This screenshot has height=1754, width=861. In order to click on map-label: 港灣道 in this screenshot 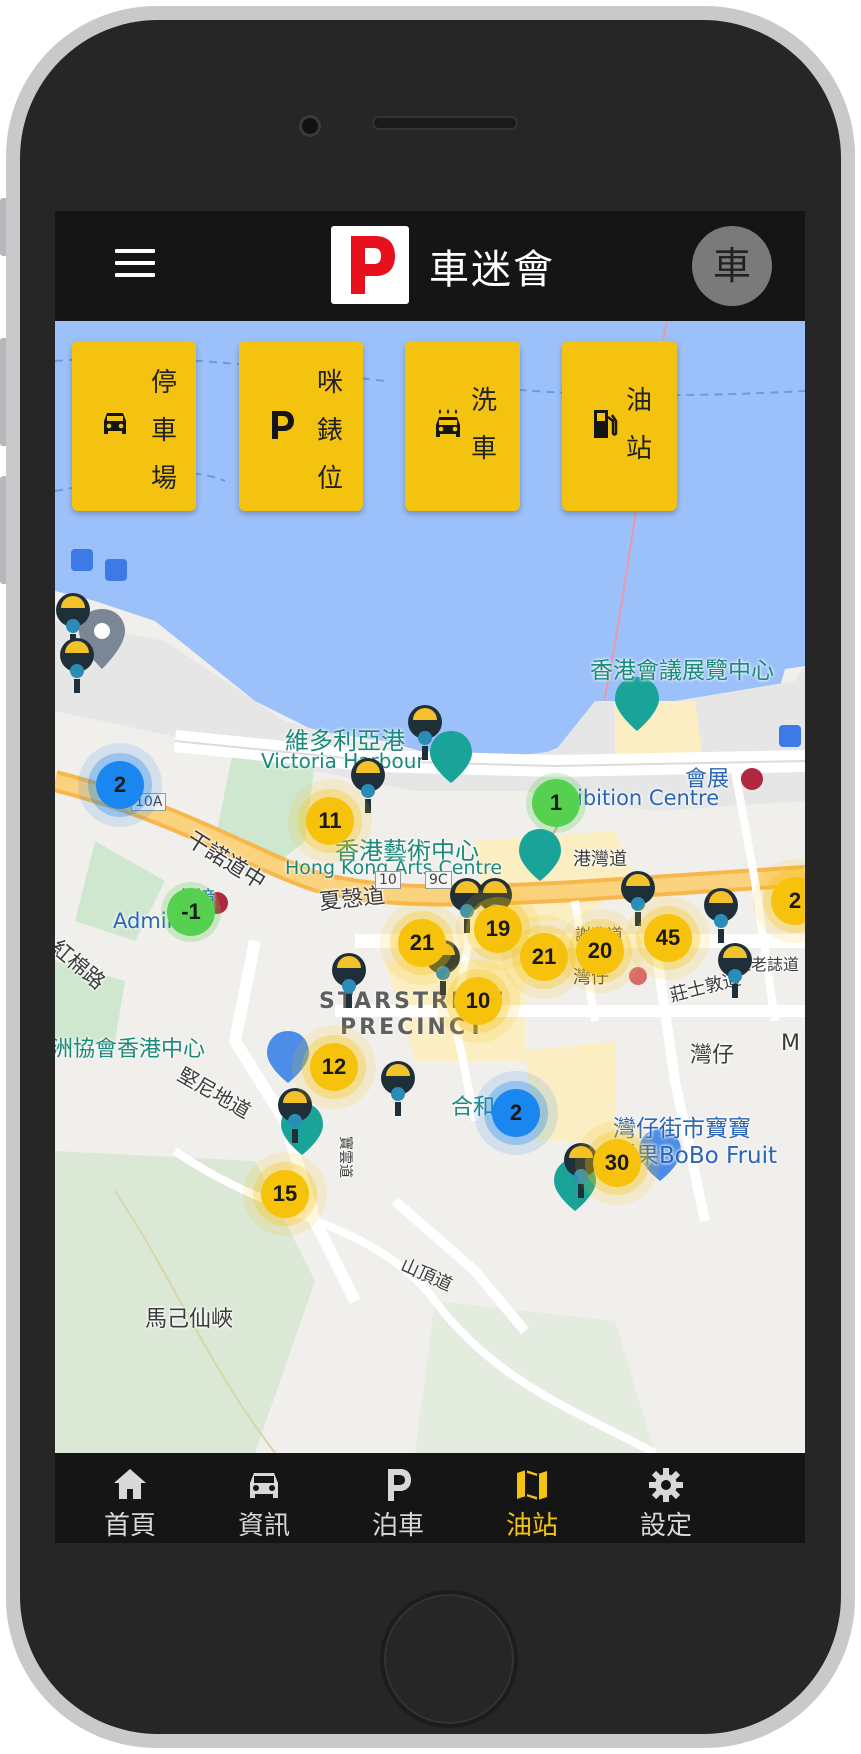, I will do `click(600, 859)`.